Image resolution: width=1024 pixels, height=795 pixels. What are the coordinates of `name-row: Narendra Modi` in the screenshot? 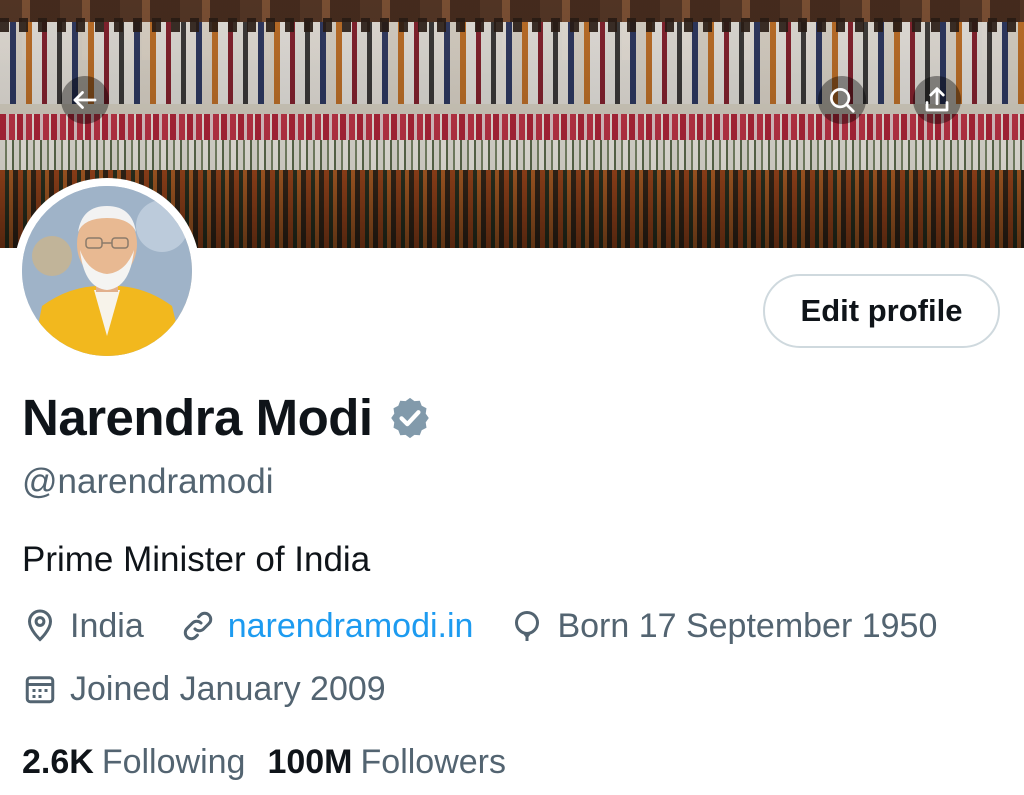 It's located at (227, 418).